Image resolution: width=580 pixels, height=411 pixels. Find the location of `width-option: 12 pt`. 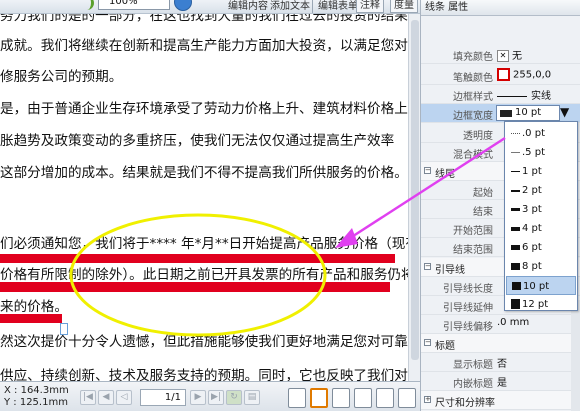

width-option: 12 pt is located at coordinates (541, 304).